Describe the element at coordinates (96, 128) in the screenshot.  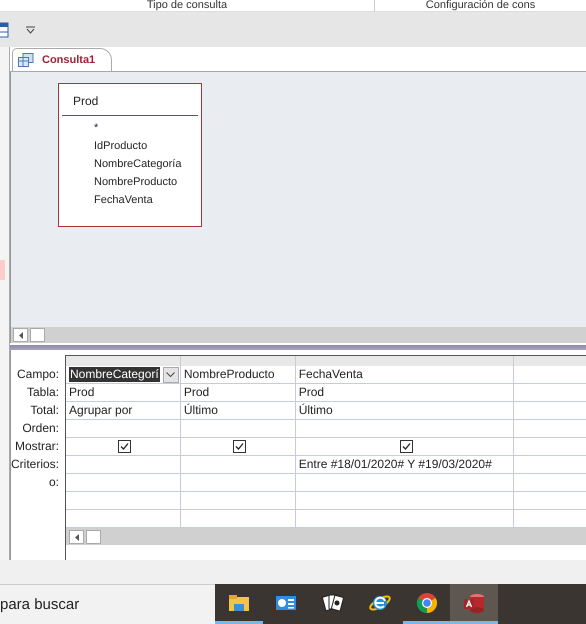
I see `field-name: *` at that location.